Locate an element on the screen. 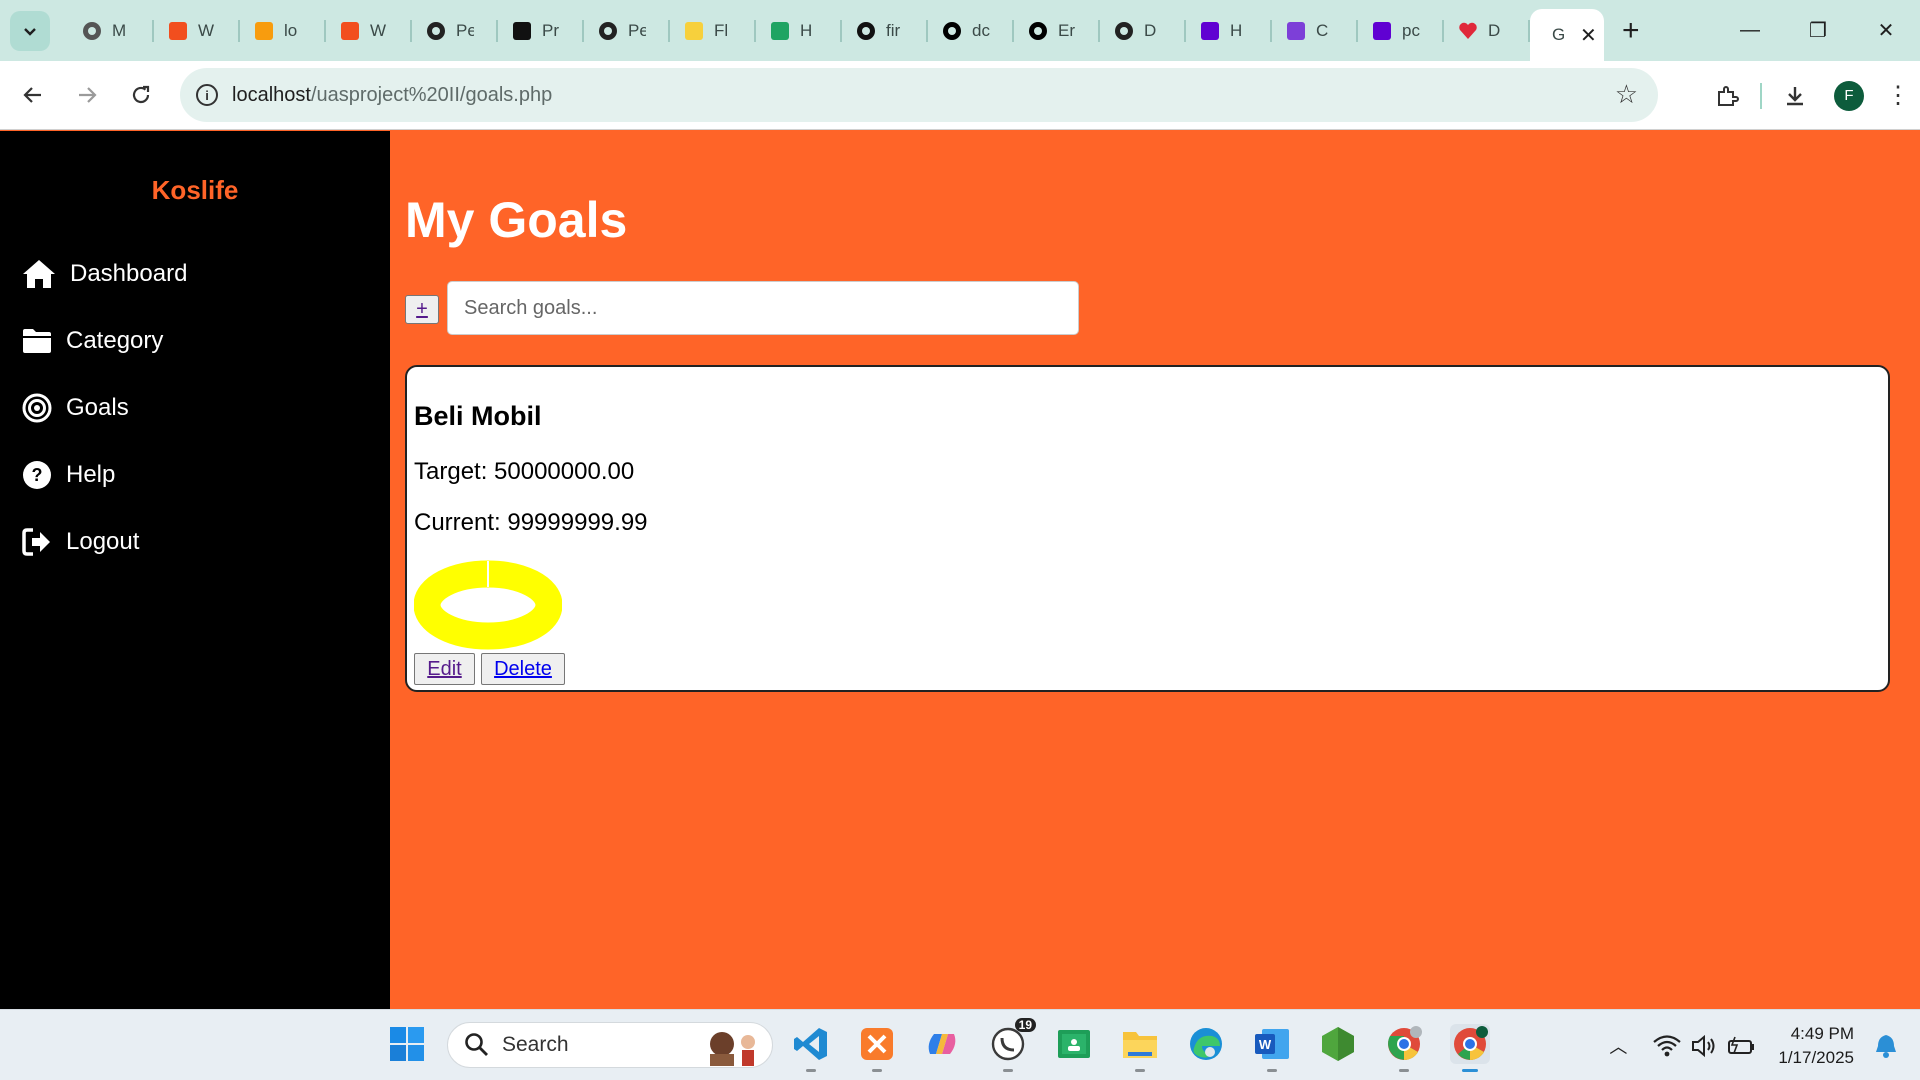 The width and height of the screenshot is (1920, 1080). taskbar-file-explorer is located at coordinates (1140, 1048).